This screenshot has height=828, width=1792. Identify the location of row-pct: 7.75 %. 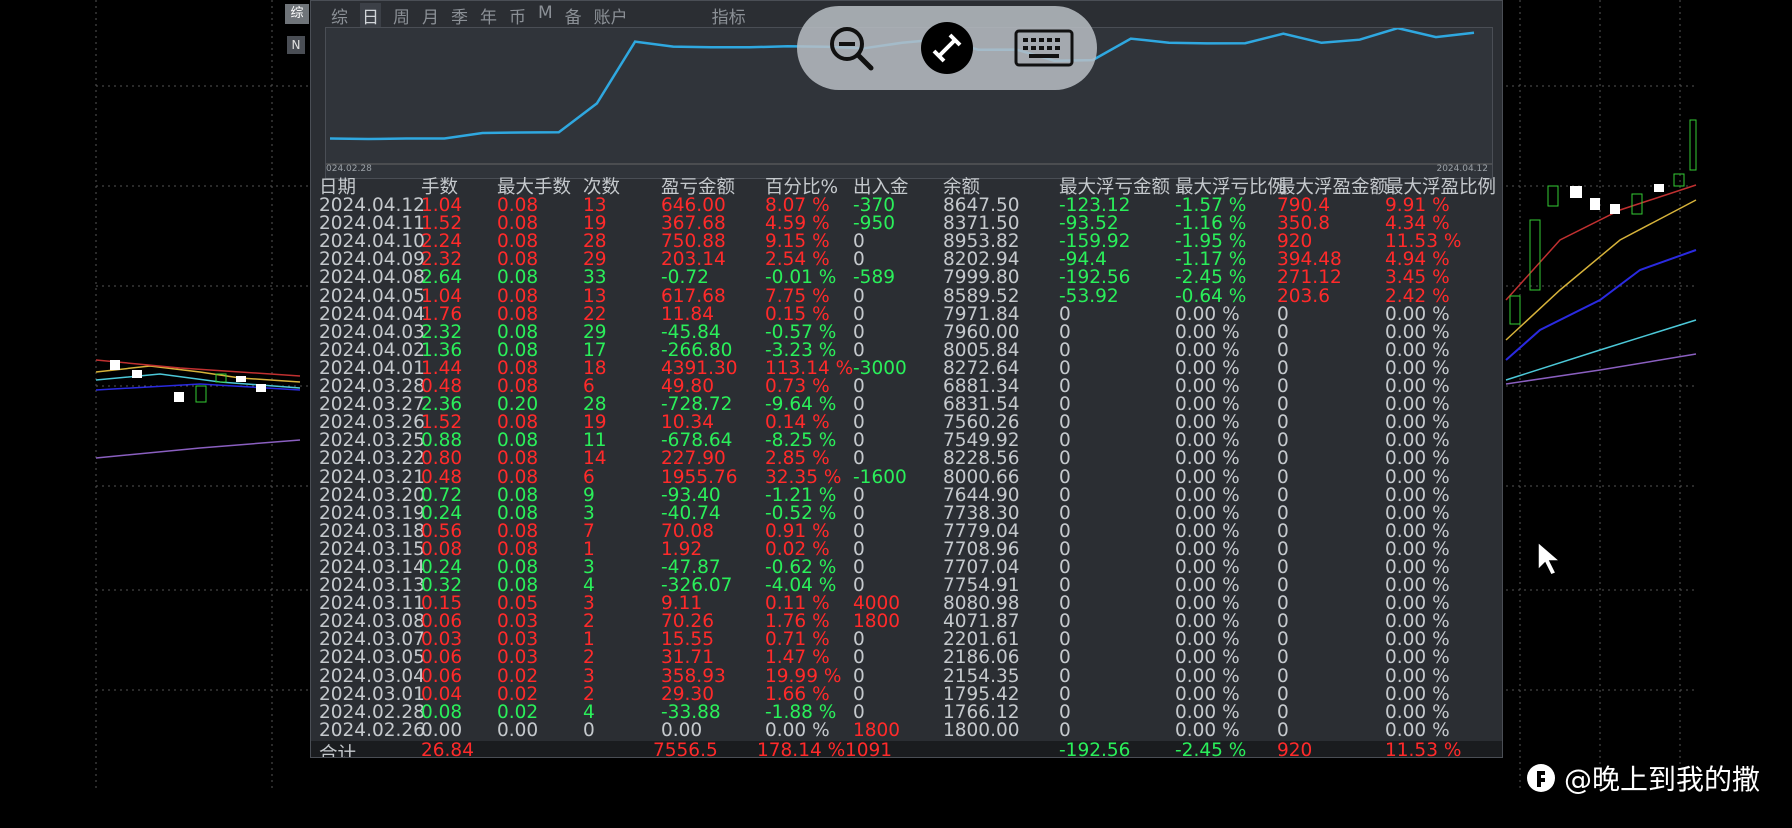
(797, 296).